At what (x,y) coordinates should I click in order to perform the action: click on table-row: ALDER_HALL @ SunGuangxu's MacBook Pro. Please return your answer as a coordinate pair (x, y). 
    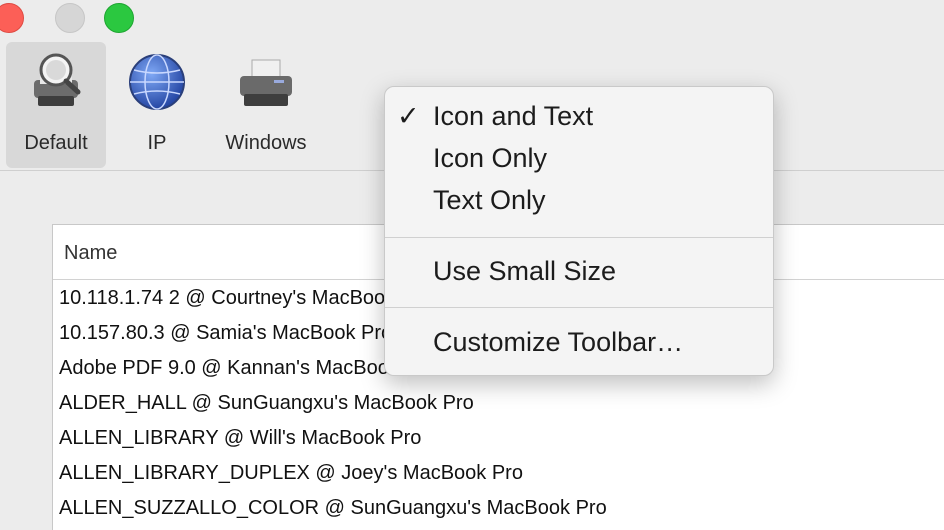
    Looking at the image, I should click on (498, 403).